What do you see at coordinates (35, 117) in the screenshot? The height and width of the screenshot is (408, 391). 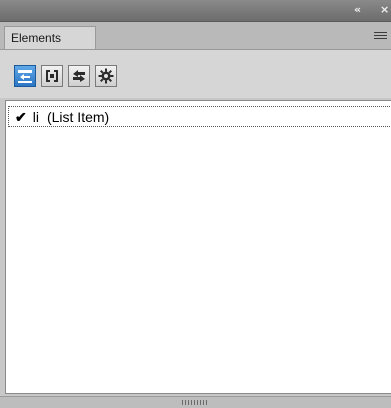 I see `element-tag: li` at bounding box center [35, 117].